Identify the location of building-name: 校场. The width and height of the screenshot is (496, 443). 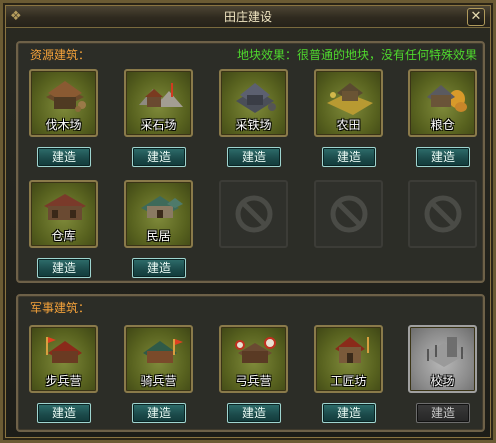
(442, 381).